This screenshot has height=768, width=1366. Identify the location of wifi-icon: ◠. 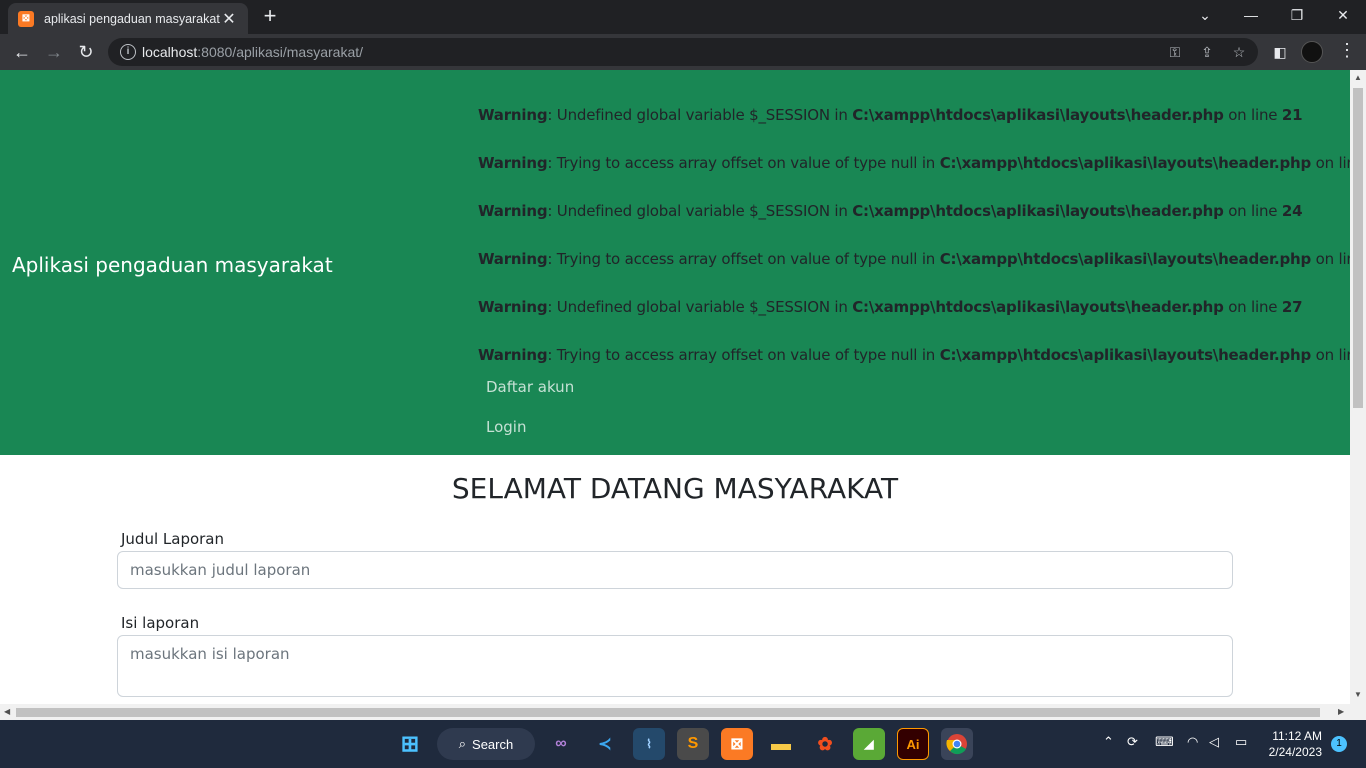
(1192, 742).